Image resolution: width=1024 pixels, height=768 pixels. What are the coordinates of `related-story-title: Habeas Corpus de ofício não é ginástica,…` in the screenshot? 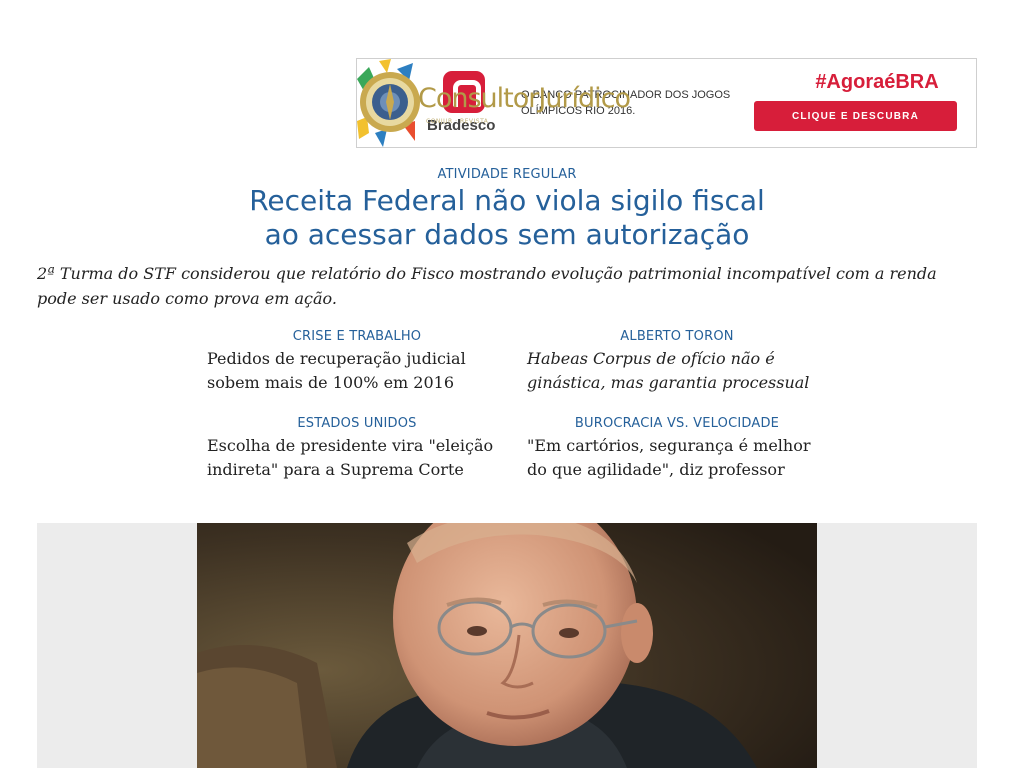 It's located at (677, 371).